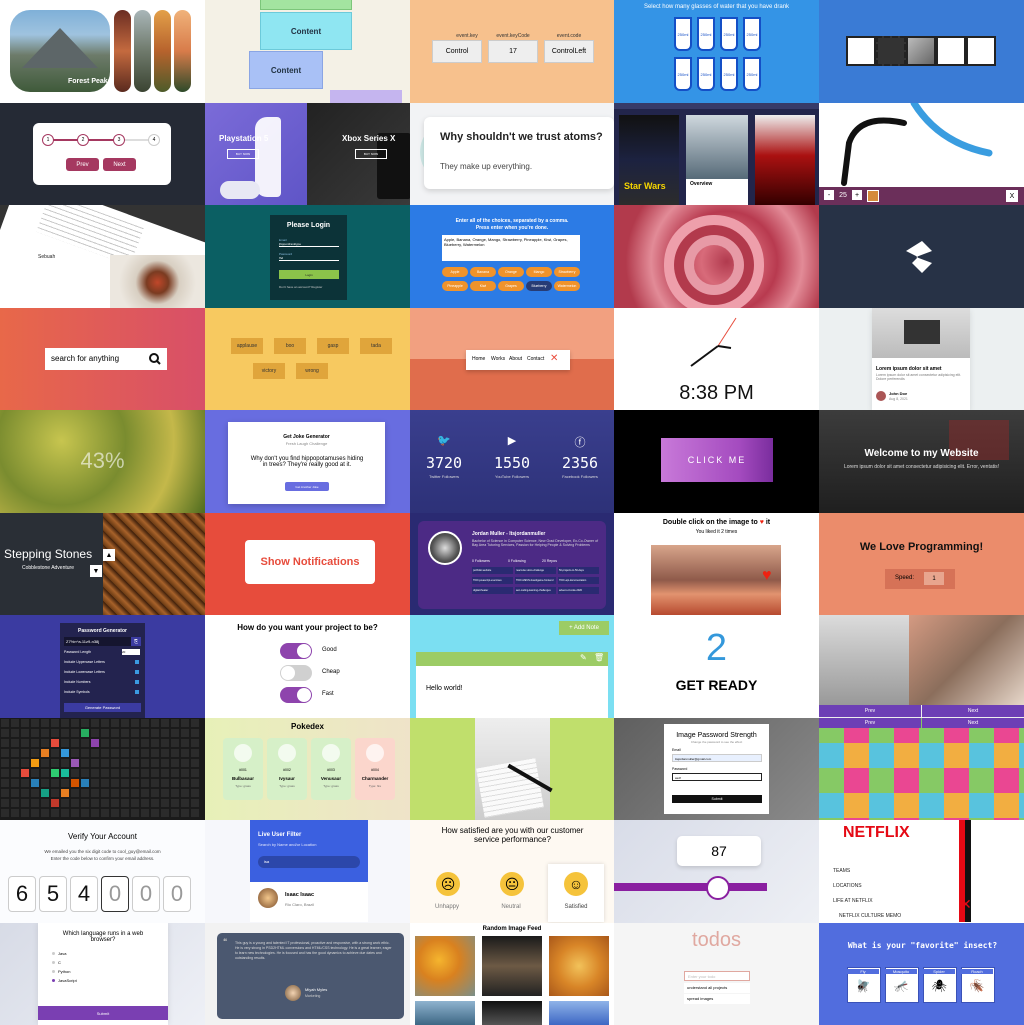 The width and height of the screenshot is (1024, 1025). I want to click on repo-tag: react-dev-docs-challenge, so click(535, 570).